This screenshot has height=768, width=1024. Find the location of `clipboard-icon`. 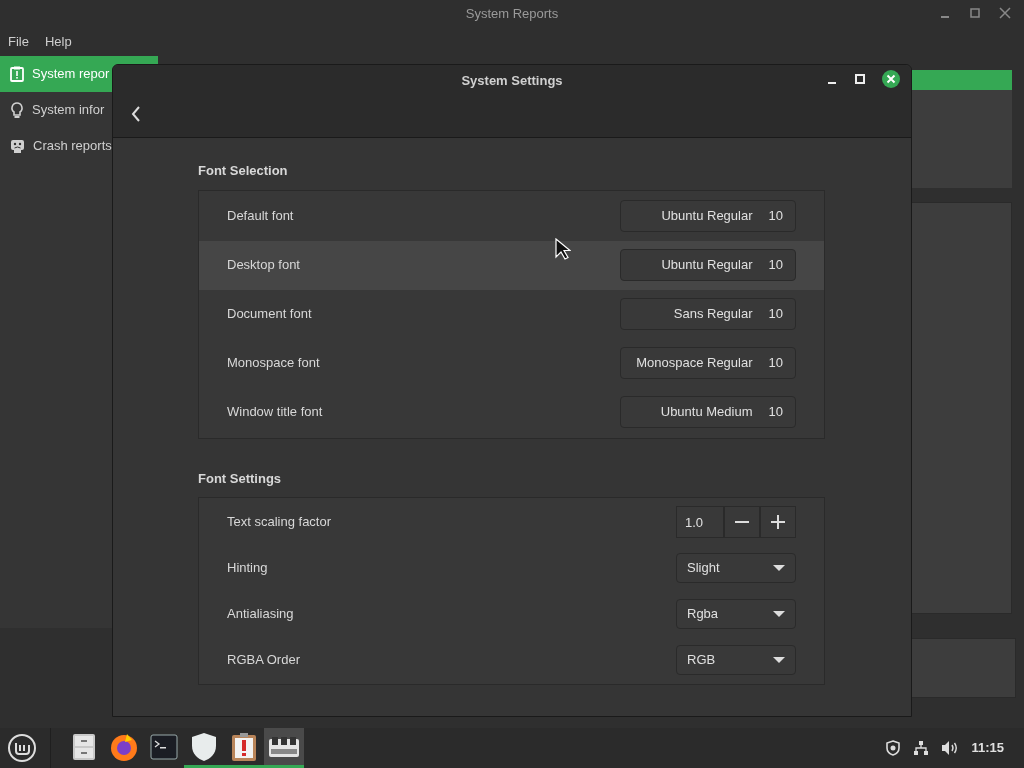

clipboard-icon is located at coordinates (17, 74).